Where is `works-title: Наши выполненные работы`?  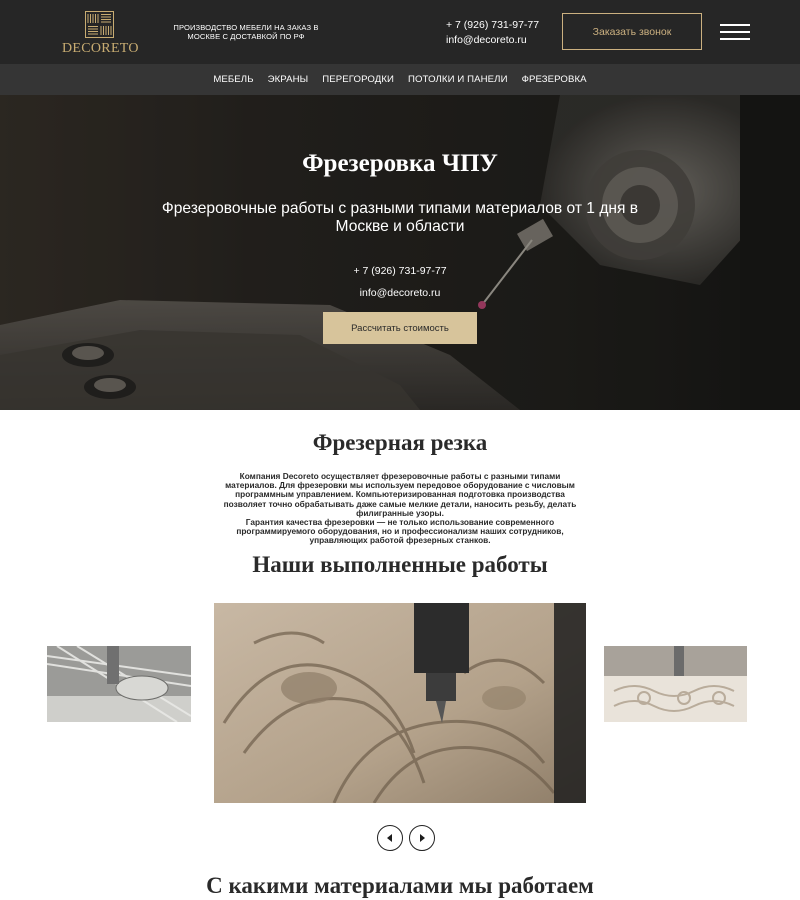
works-title: Наши выполненные работы is located at coordinates (400, 564).